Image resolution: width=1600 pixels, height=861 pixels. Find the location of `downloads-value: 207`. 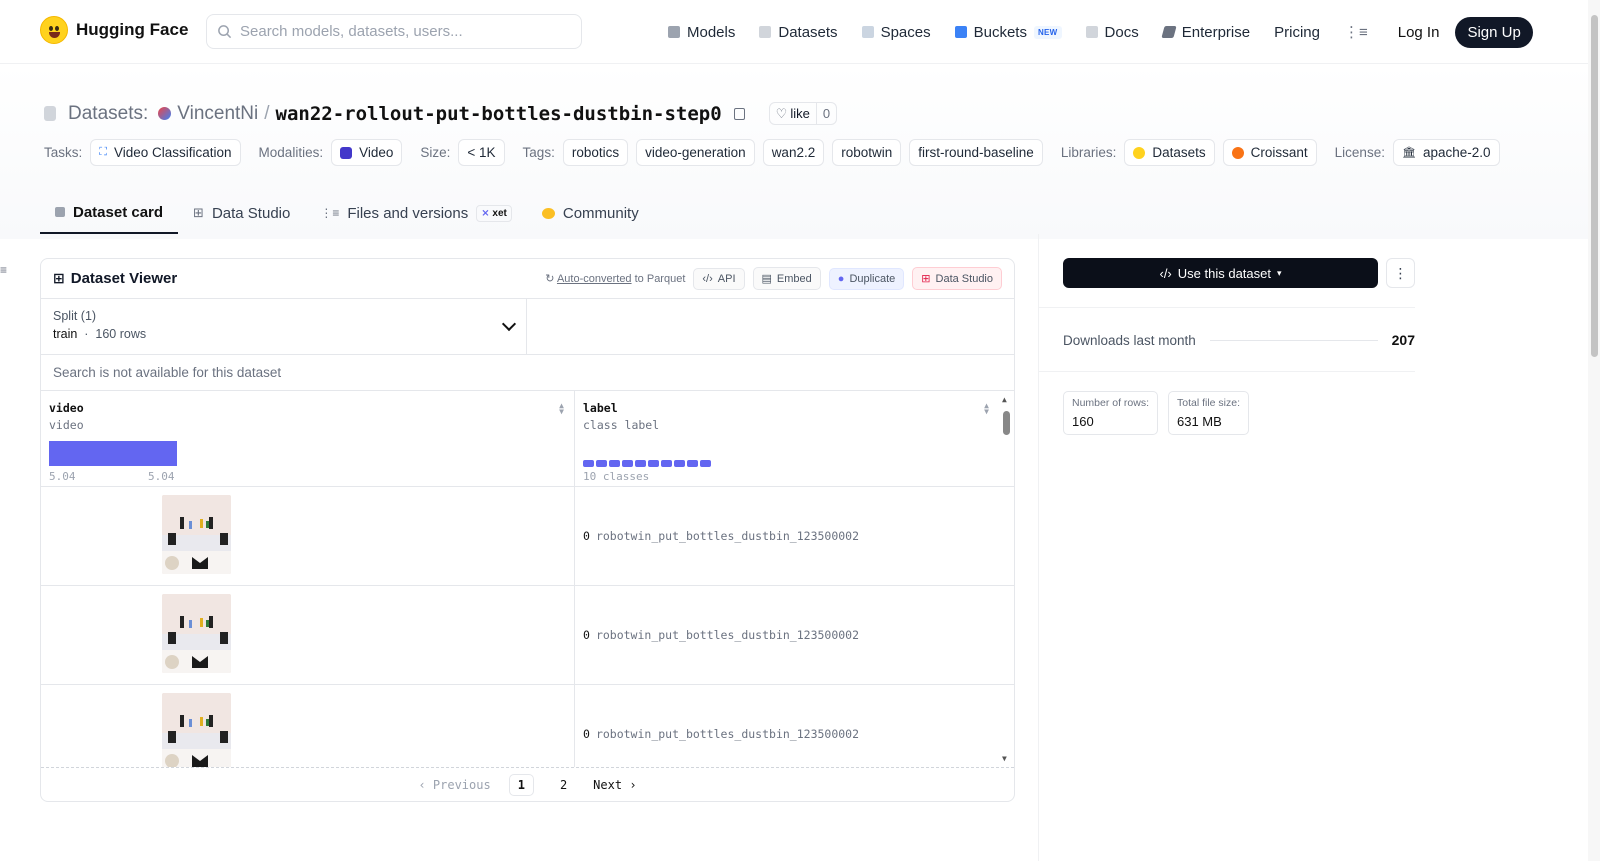

downloads-value: 207 is located at coordinates (1403, 340).